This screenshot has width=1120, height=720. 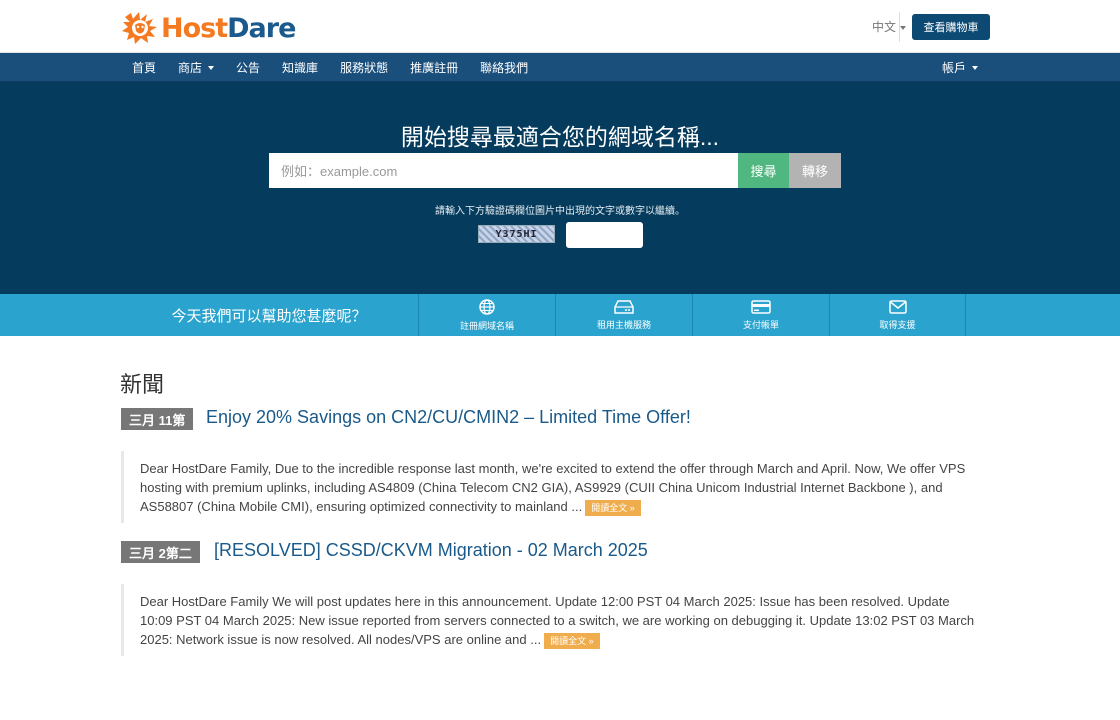 What do you see at coordinates (761, 306) in the screenshot?
I see `credit-card-icon` at bounding box center [761, 306].